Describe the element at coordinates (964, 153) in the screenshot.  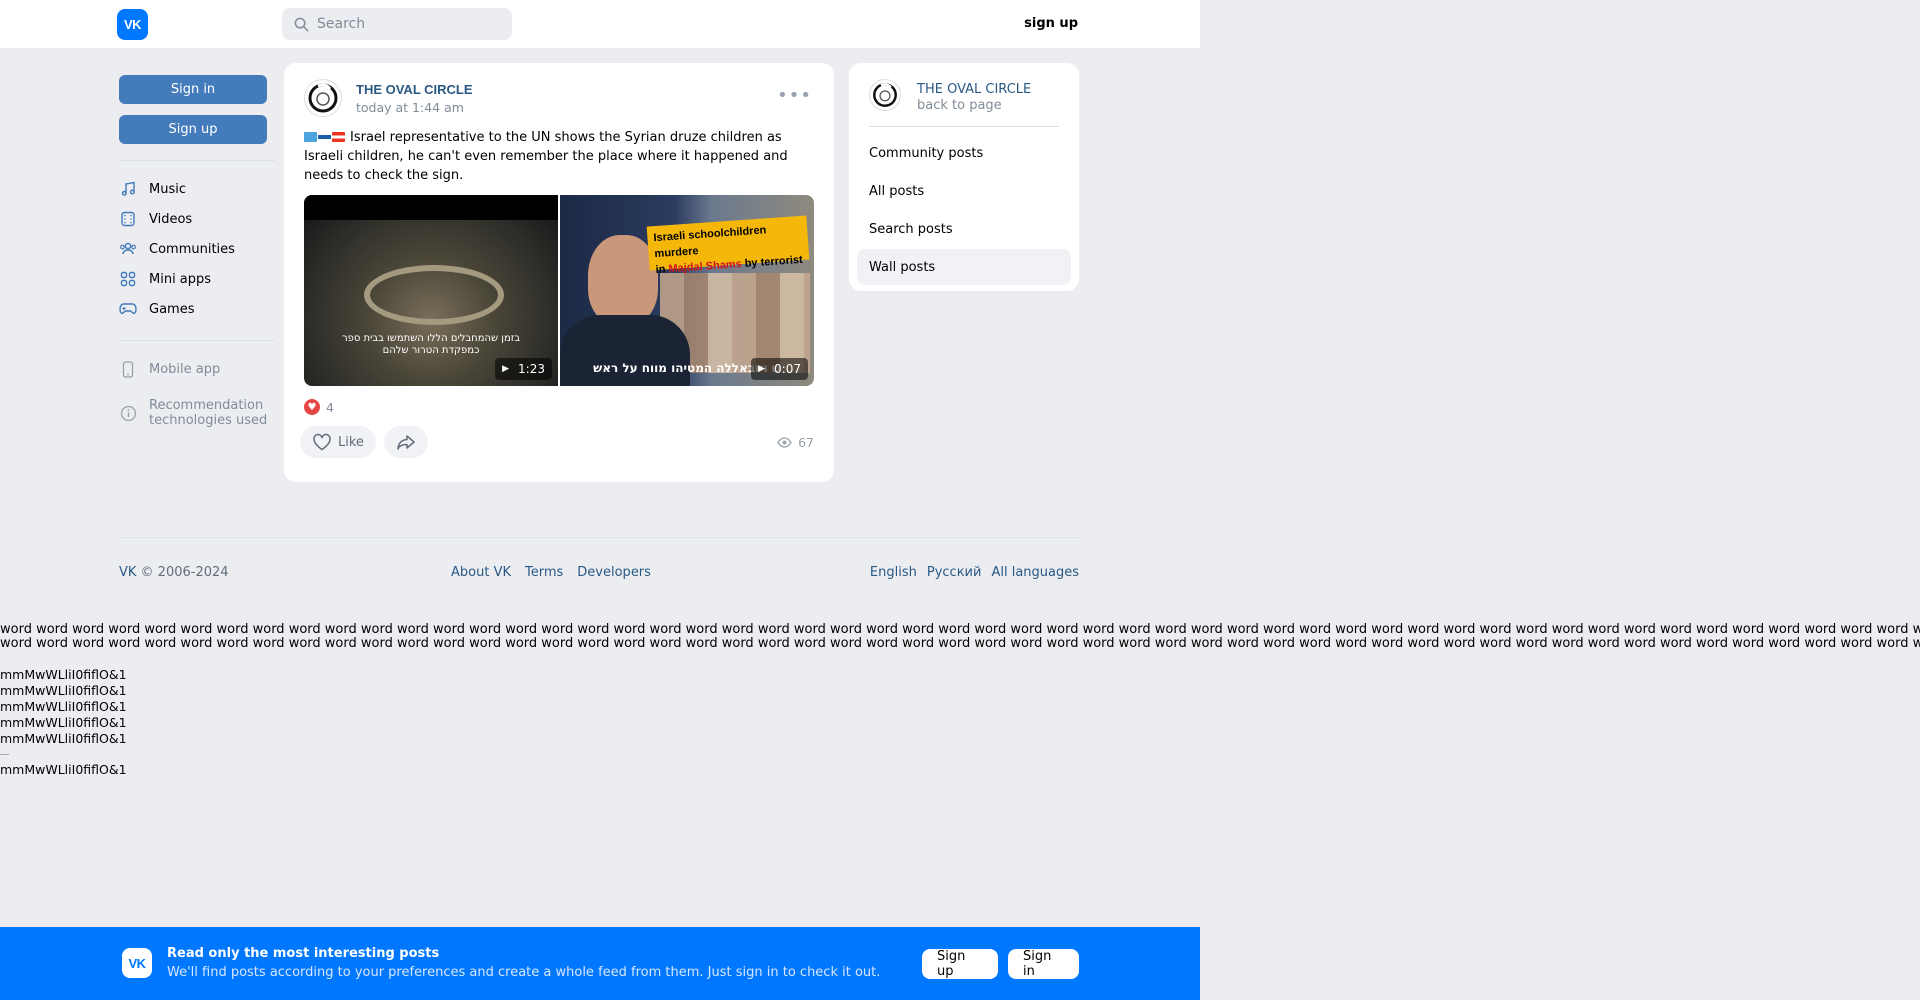
I see `menu-item-community-posts: Community posts` at that location.